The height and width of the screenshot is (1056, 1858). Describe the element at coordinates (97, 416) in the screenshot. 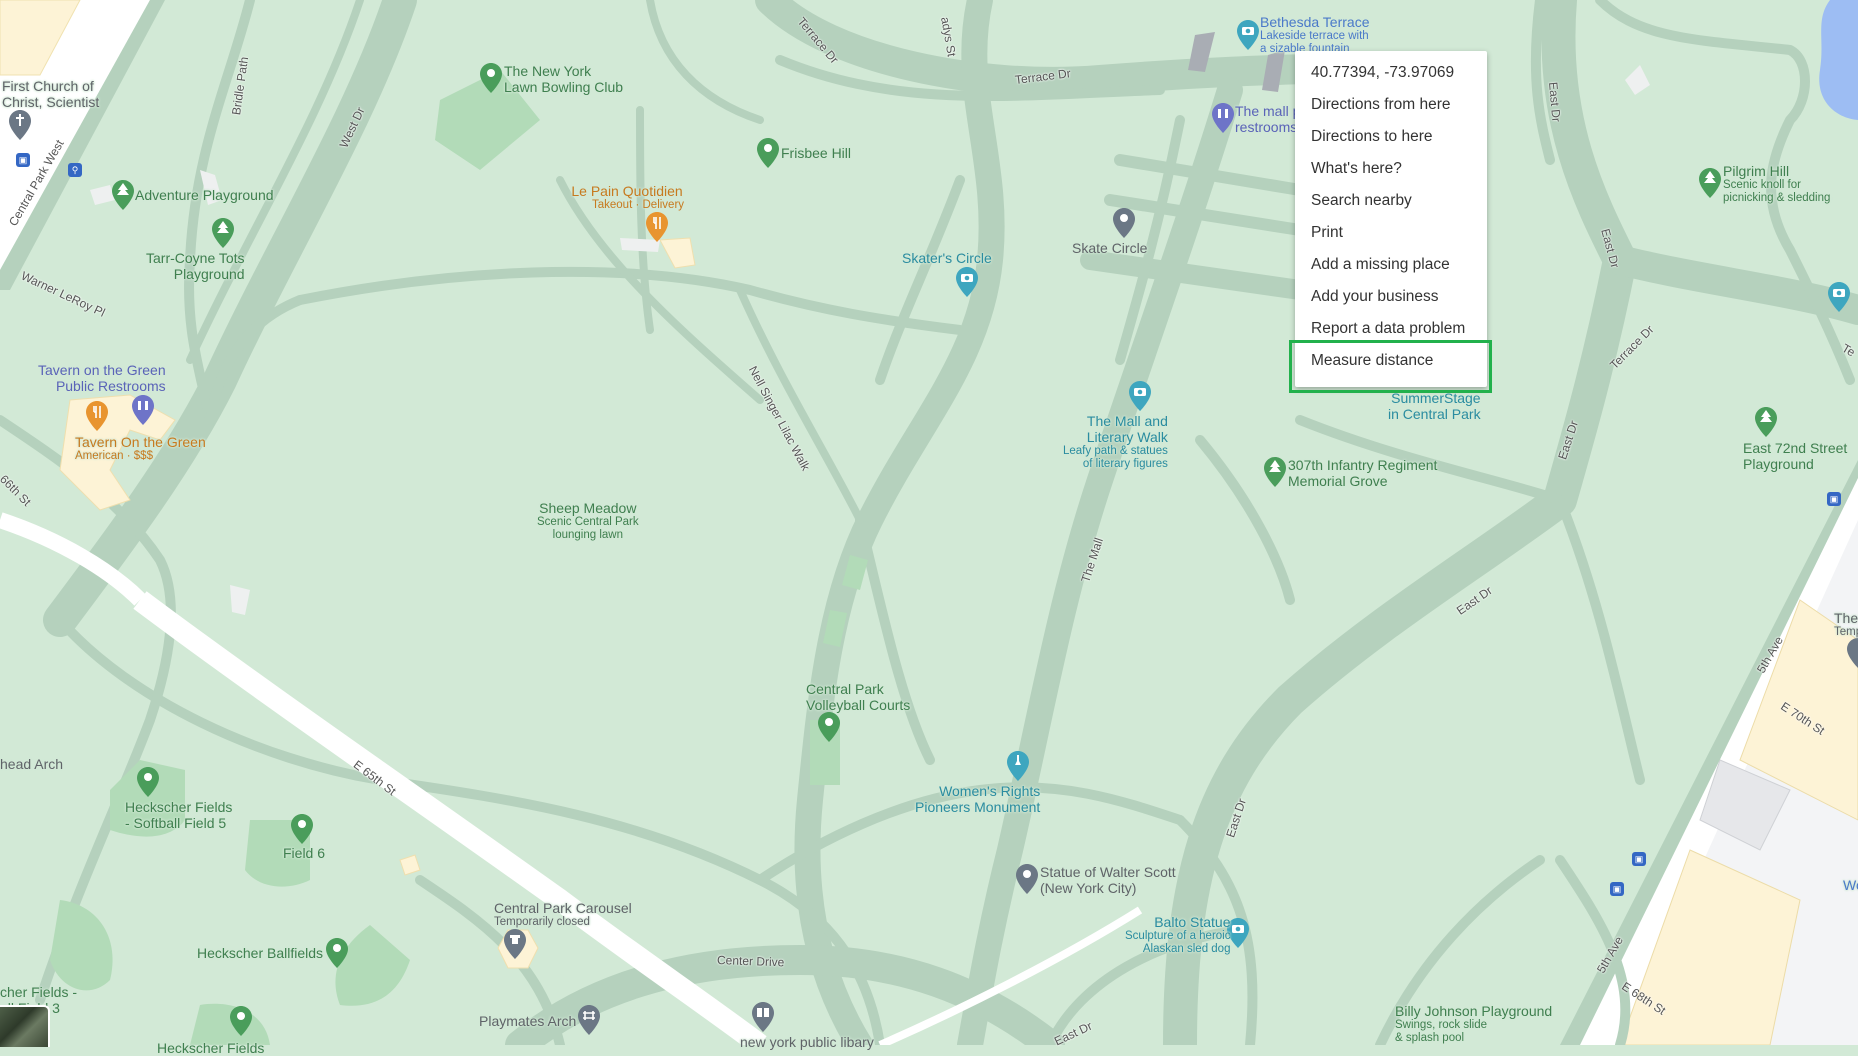

I see `restaurant-pin-tavern` at that location.